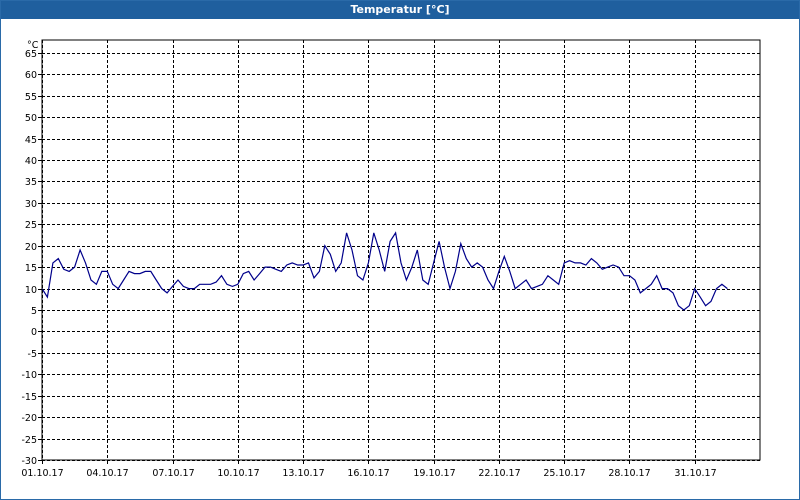 This screenshot has height=500, width=800. What do you see at coordinates (434, 473) in the screenshot?
I see `x-tick-label: 19.10.17` at bounding box center [434, 473].